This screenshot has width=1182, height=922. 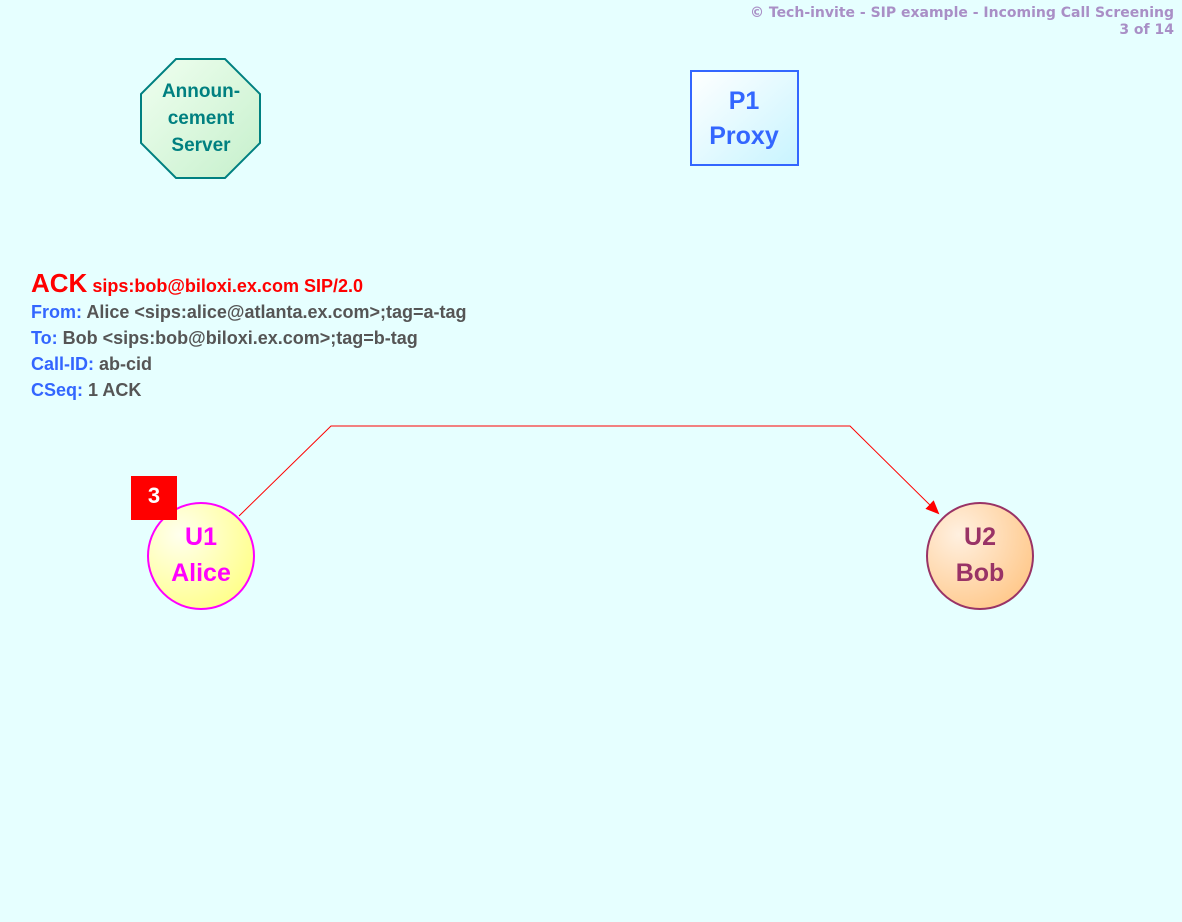 What do you see at coordinates (54, 390) in the screenshot?
I see `header-name: CSeq` at bounding box center [54, 390].